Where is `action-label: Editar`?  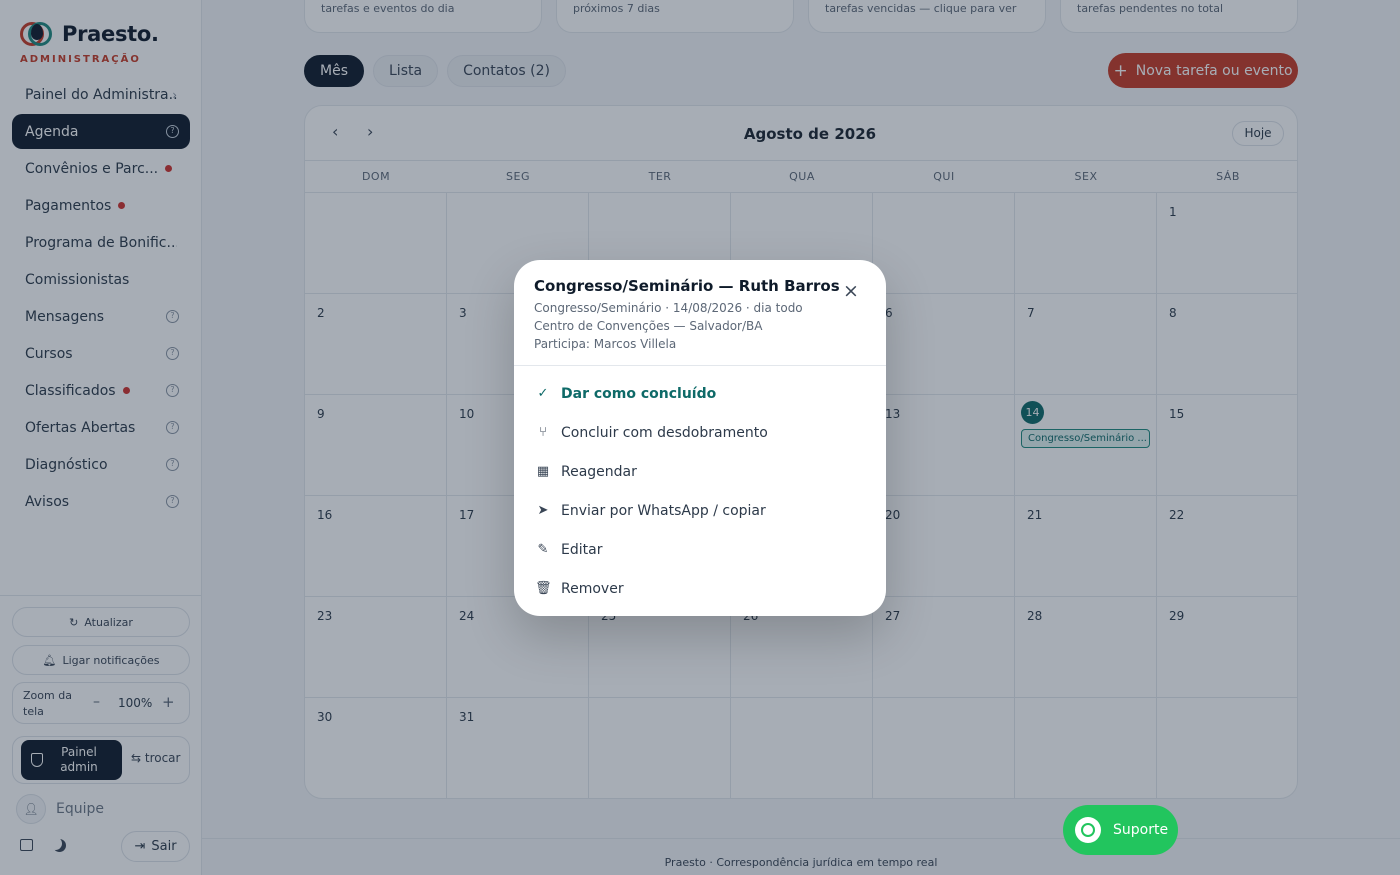
action-label: Editar is located at coordinates (582, 549).